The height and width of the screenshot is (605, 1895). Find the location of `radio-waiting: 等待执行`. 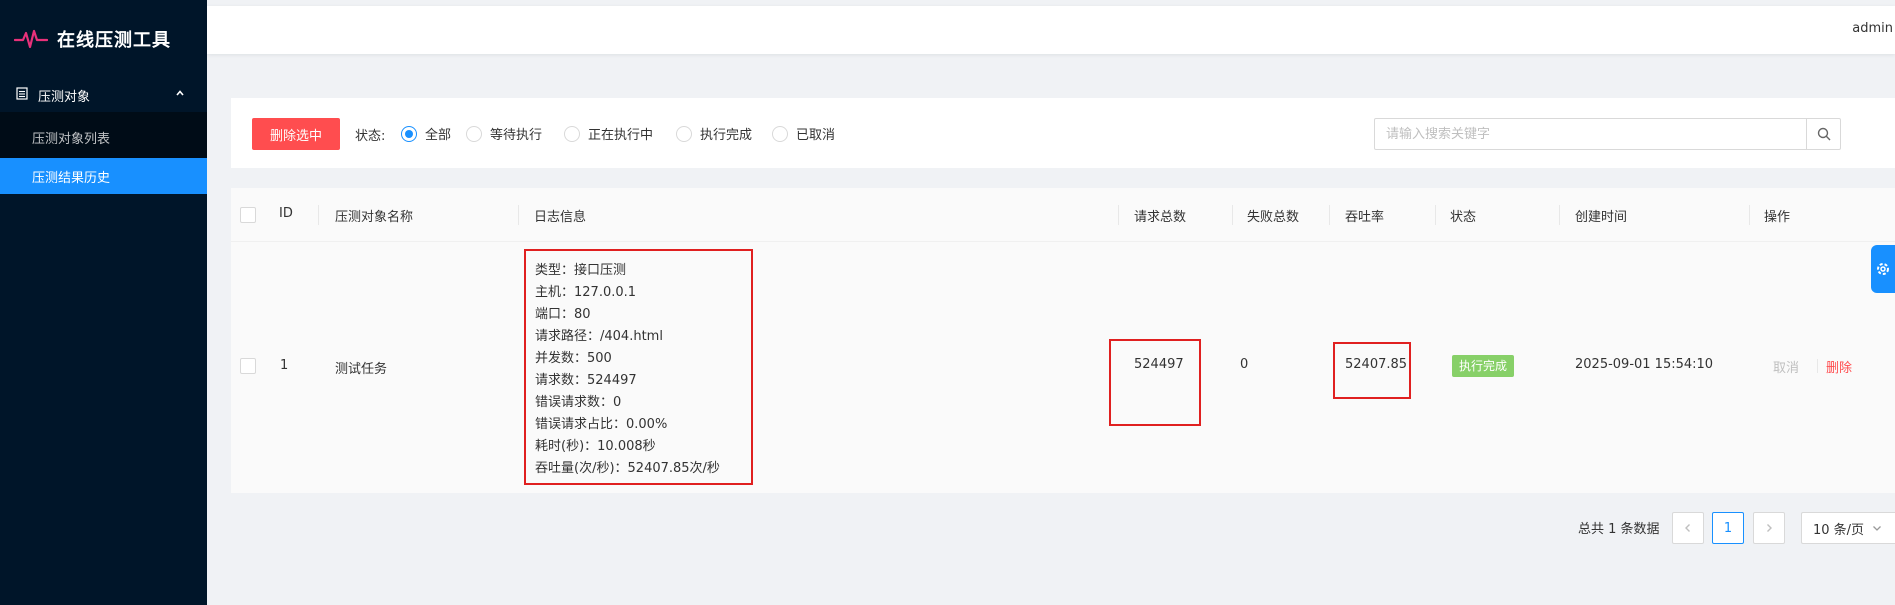

radio-waiting: 等待执行 is located at coordinates (504, 133).